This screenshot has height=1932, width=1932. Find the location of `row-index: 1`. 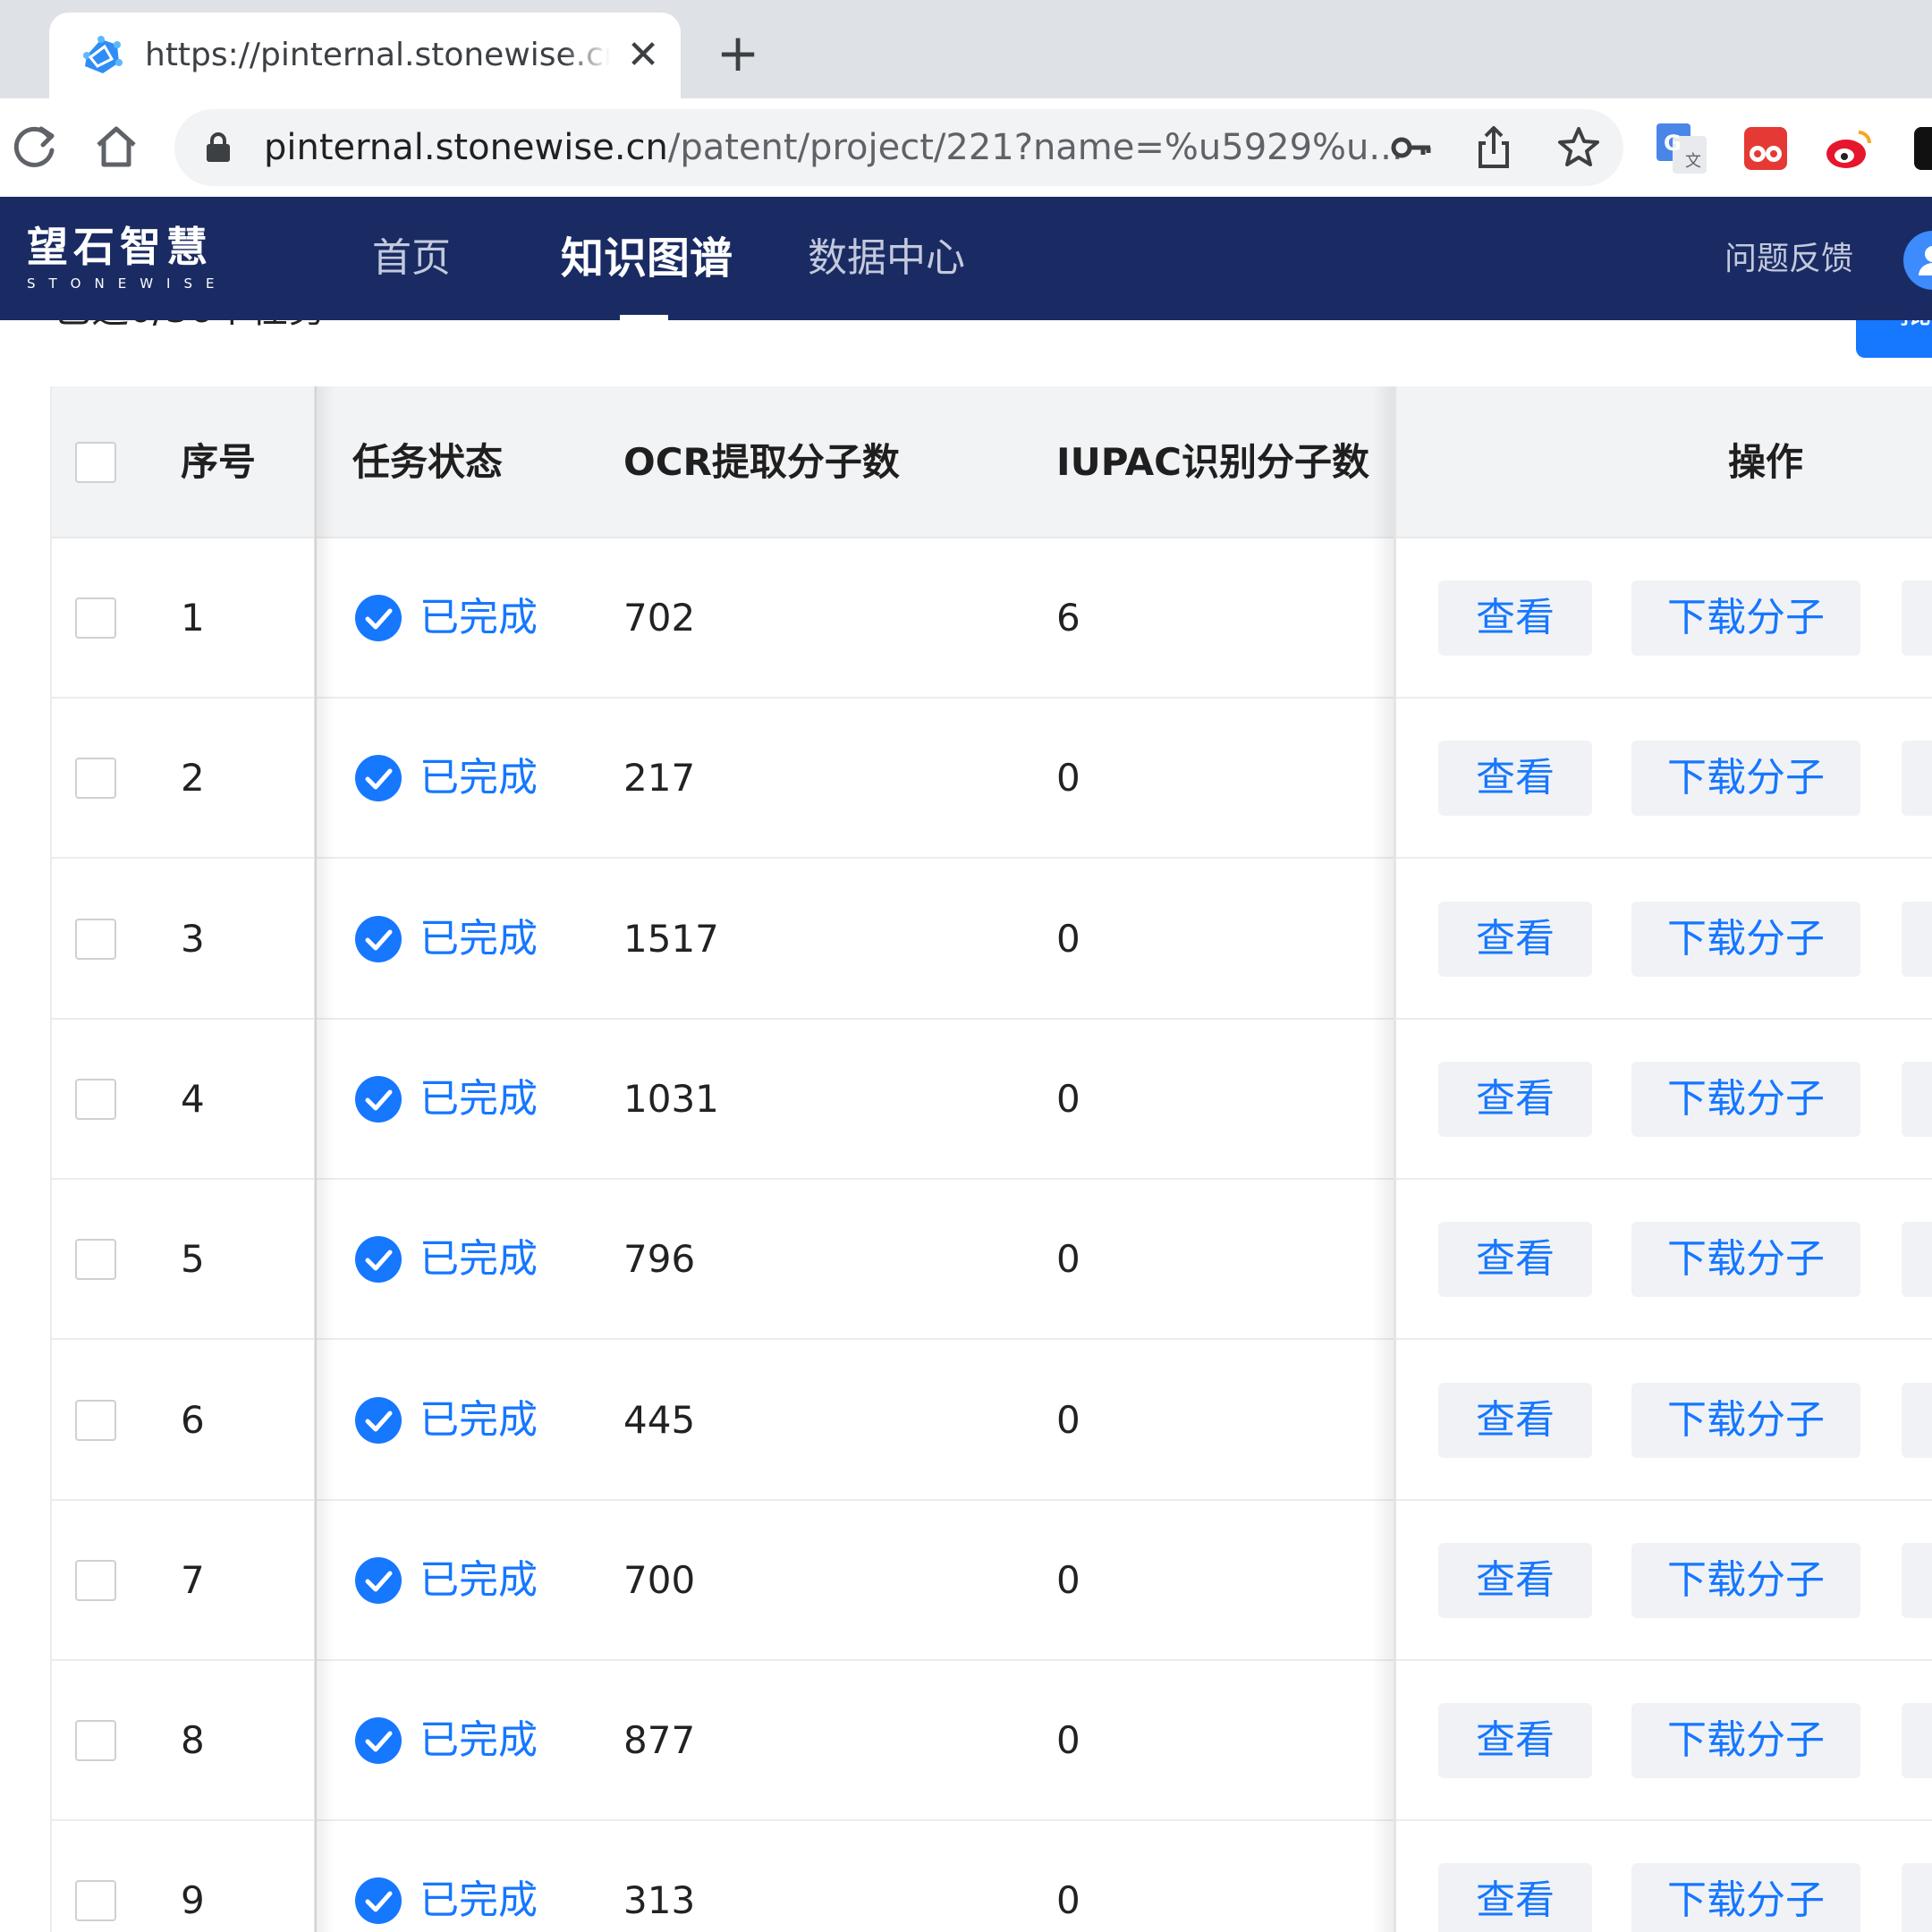

row-index: 1 is located at coordinates (193, 618).